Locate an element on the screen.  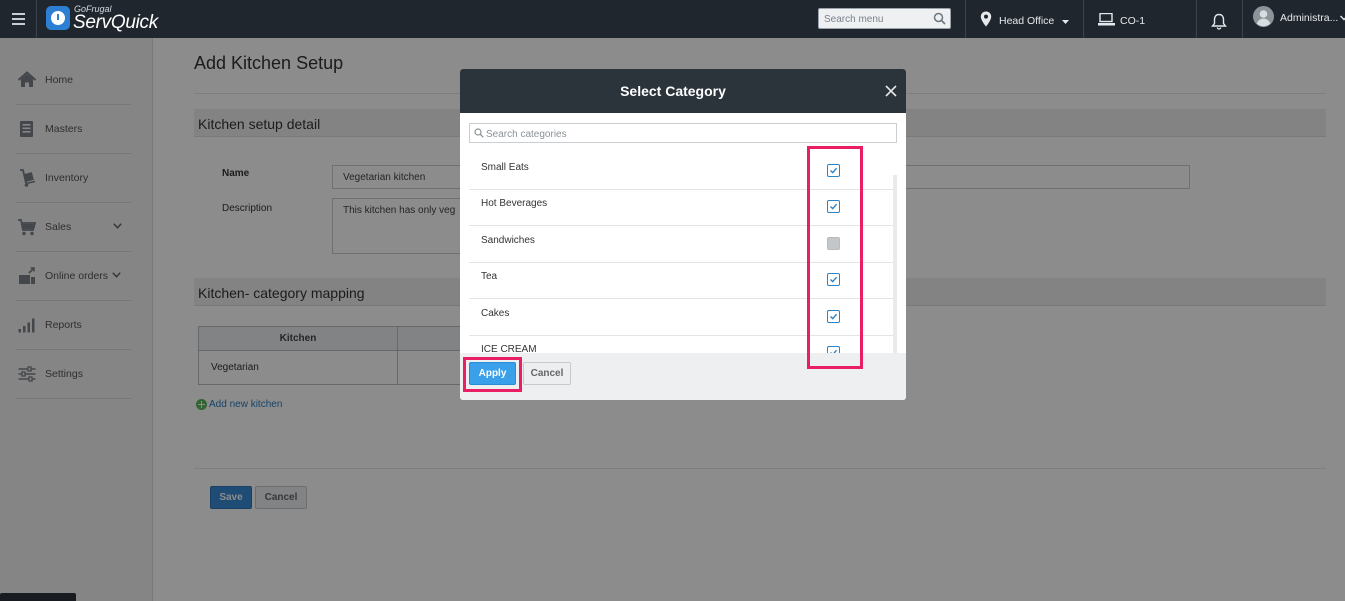
apply-button-highlight is located at coordinates (492, 374).